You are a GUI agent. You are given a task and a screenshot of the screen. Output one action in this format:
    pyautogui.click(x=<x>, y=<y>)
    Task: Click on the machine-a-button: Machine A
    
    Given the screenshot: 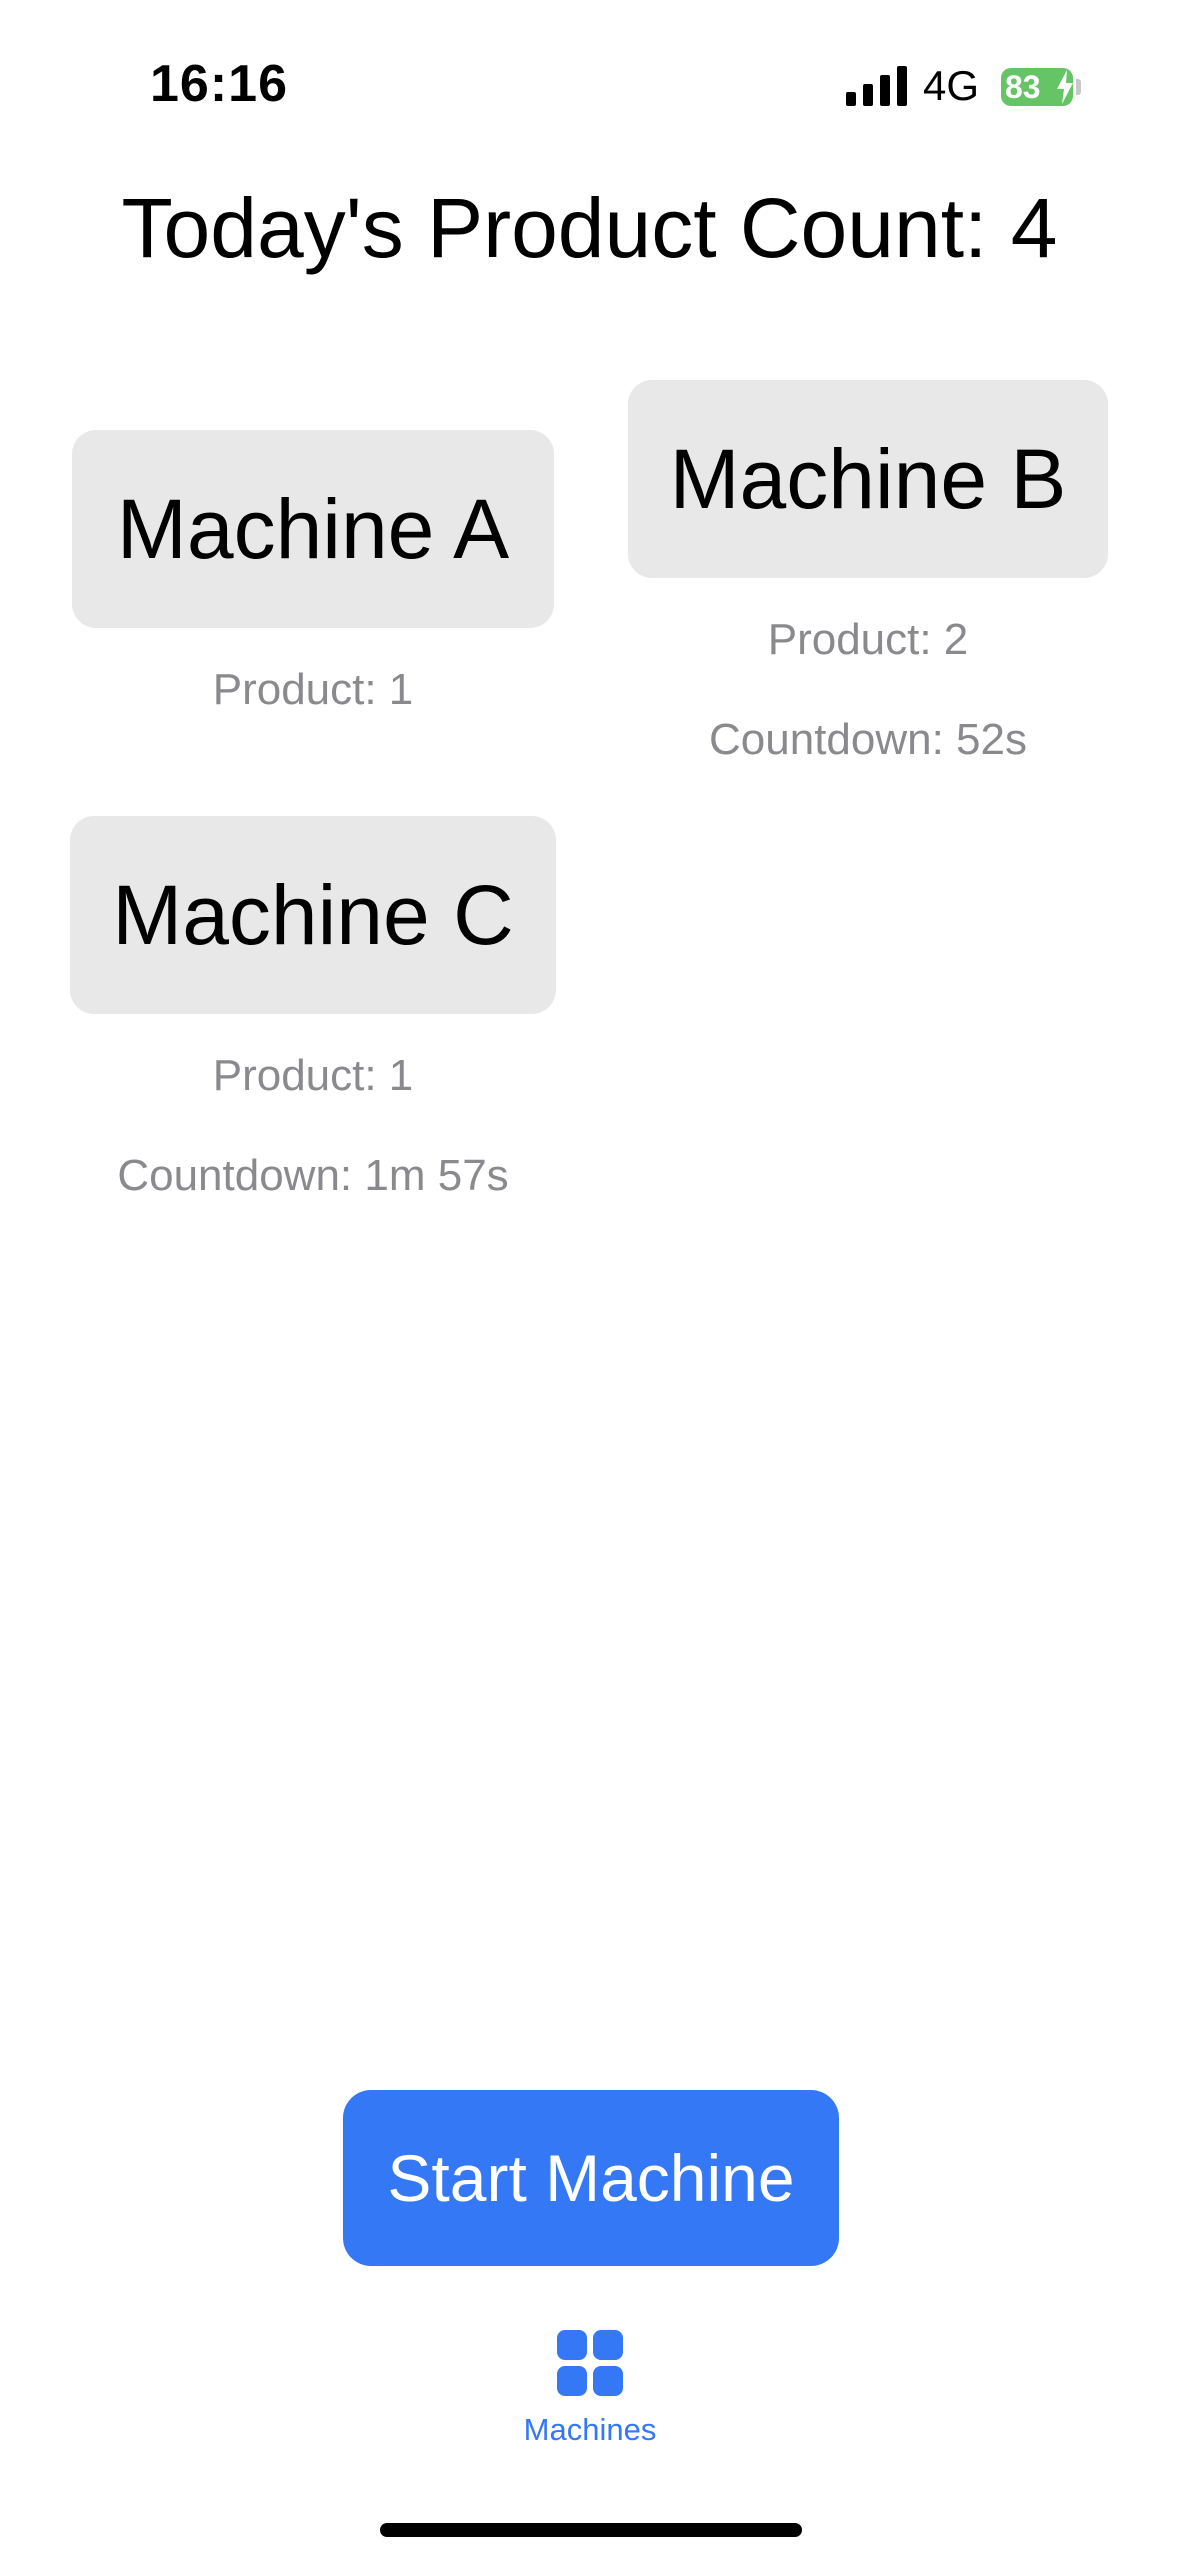 What is the action you would take?
    pyautogui.click(x=313, y=529)
    